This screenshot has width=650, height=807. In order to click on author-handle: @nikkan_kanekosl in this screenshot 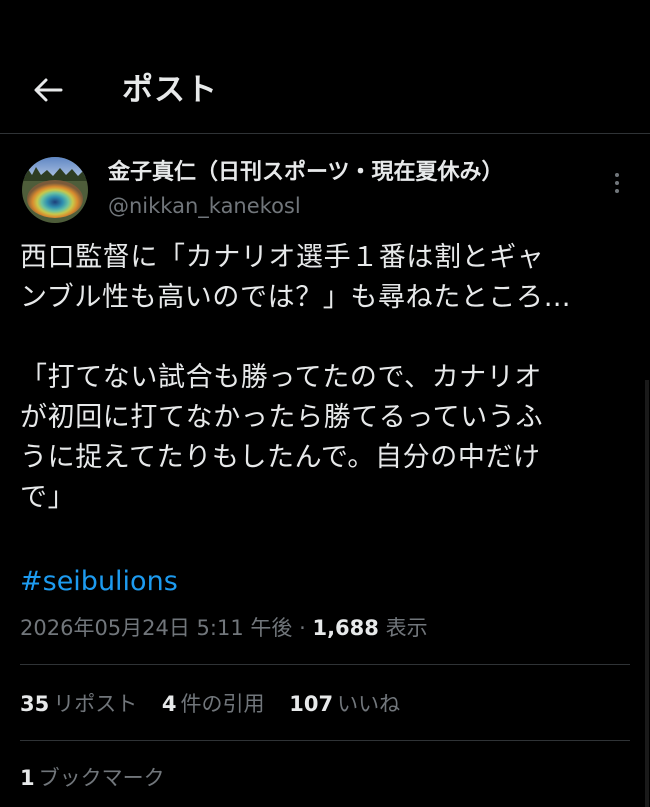, I will do `click(204, 206)`.